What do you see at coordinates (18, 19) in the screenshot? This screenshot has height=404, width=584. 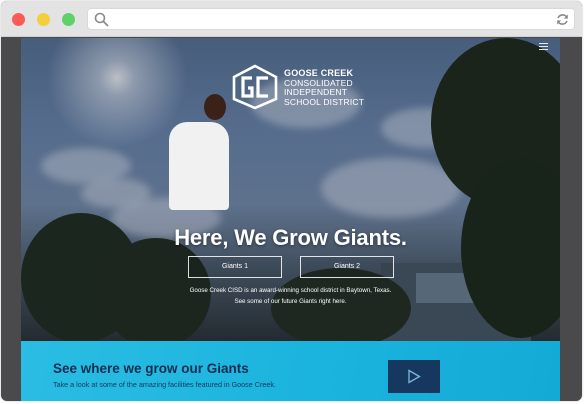 I see `close-window-button` at bounding box center [18, 19].